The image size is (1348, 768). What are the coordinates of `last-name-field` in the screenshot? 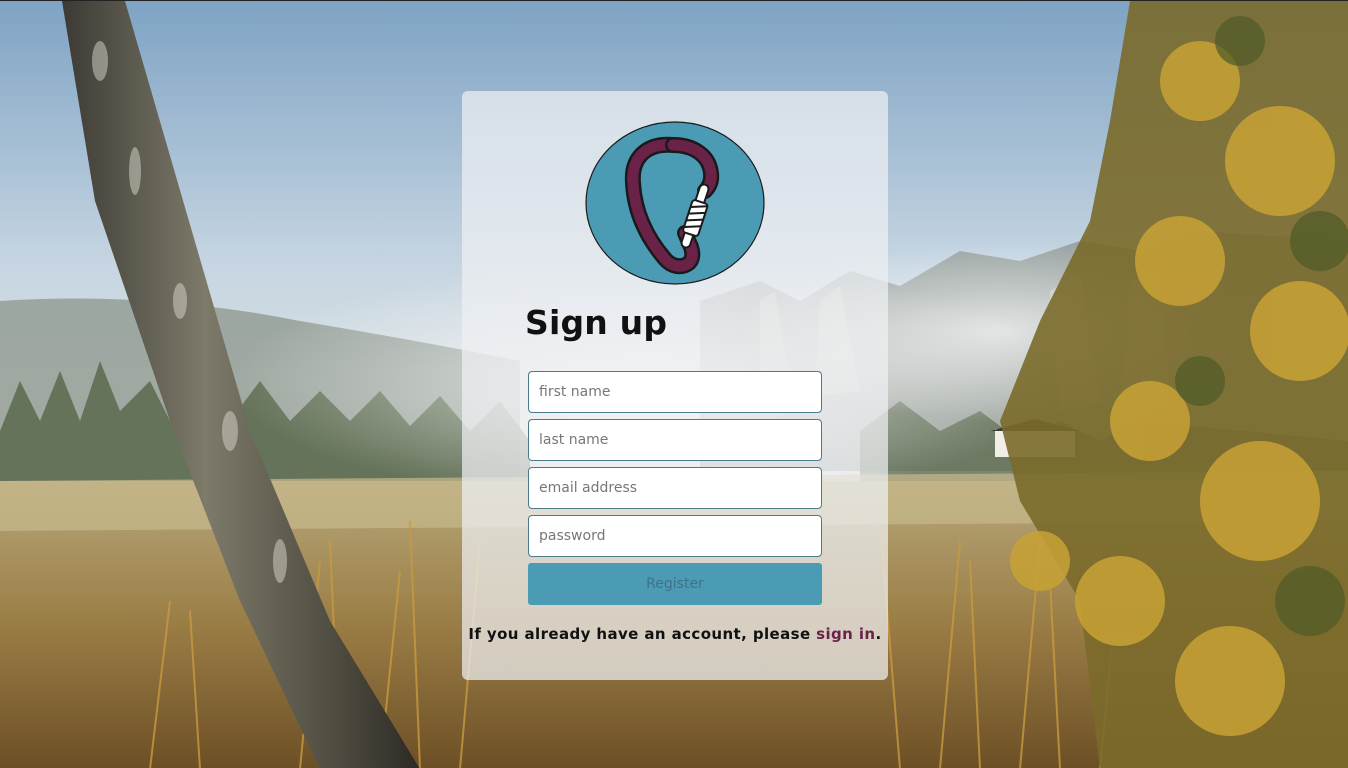 It's located at (675, 440).